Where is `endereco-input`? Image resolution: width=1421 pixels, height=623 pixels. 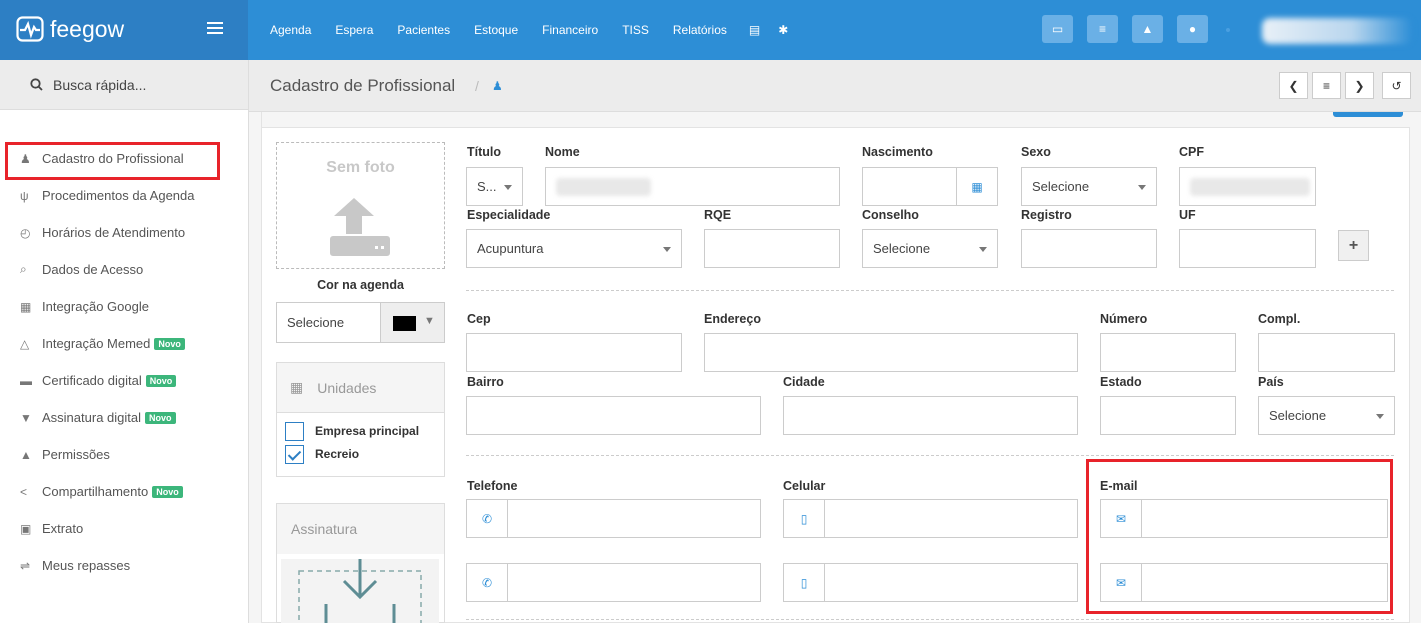
endereco-input is located at coordinates (891, 352).